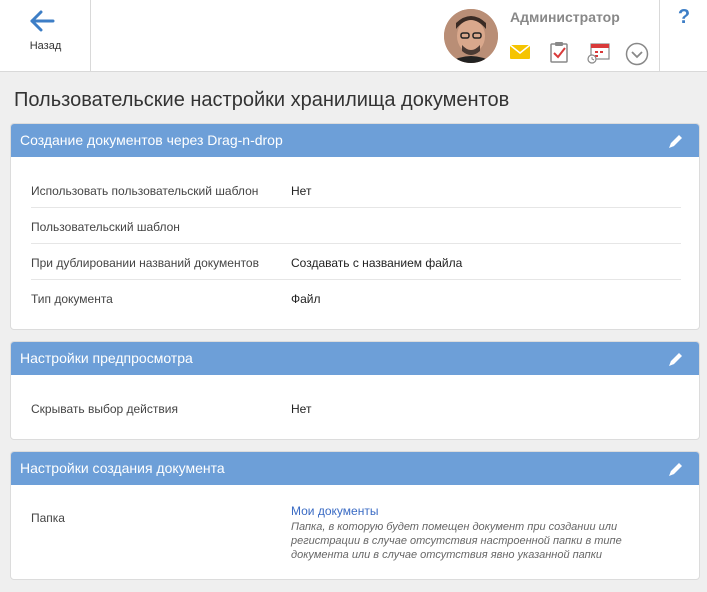 Image resolution: width=707 pixels, height=592 pixels. I want to click on folder-link: Мои документы, so click(480, 511).